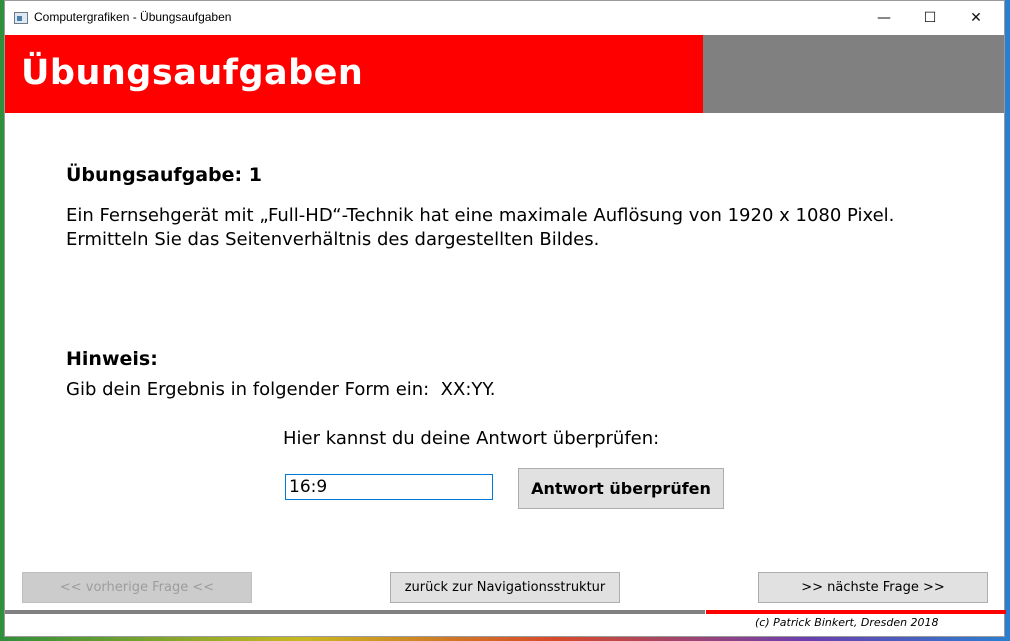 This screenshot has width=1010, height=641. Describe the element at coordinates (471, 438) in the screenshot. I see `check-prompt: Hier kannst du deine Antwort überprüfen:` at that location.